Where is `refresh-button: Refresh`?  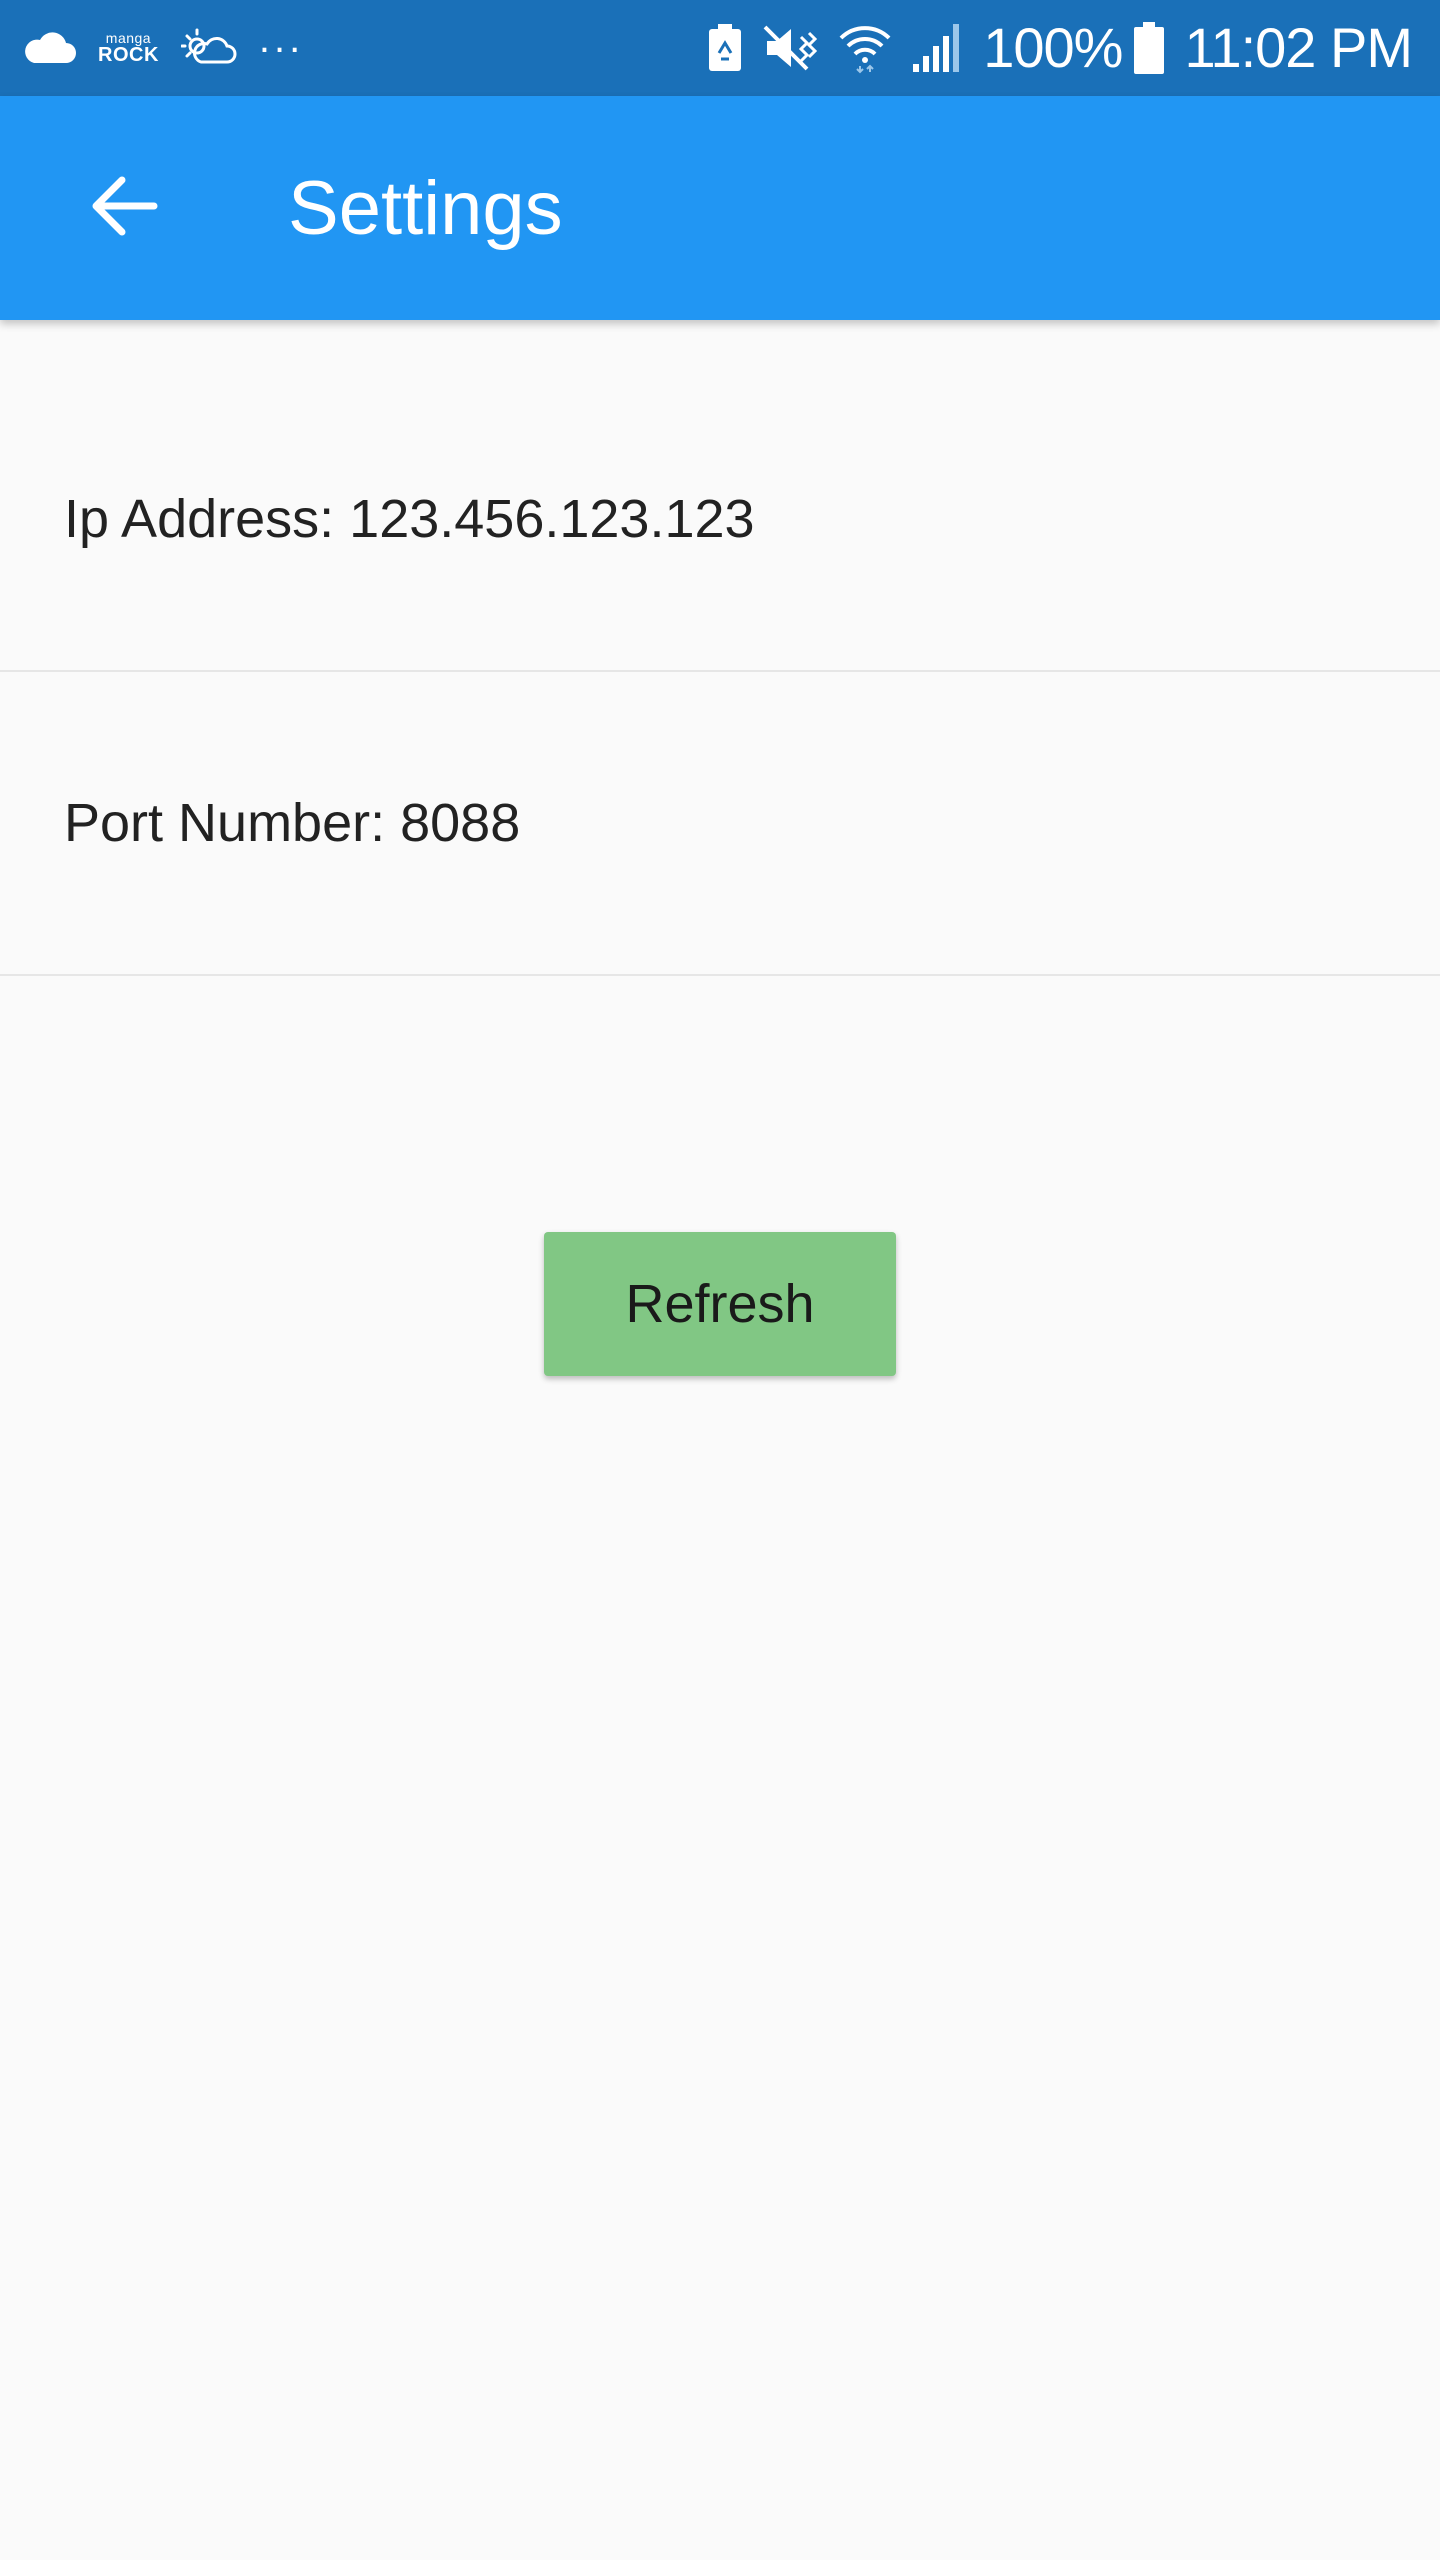
refresh-button: Refresh is located at coordinates (720, 1304).